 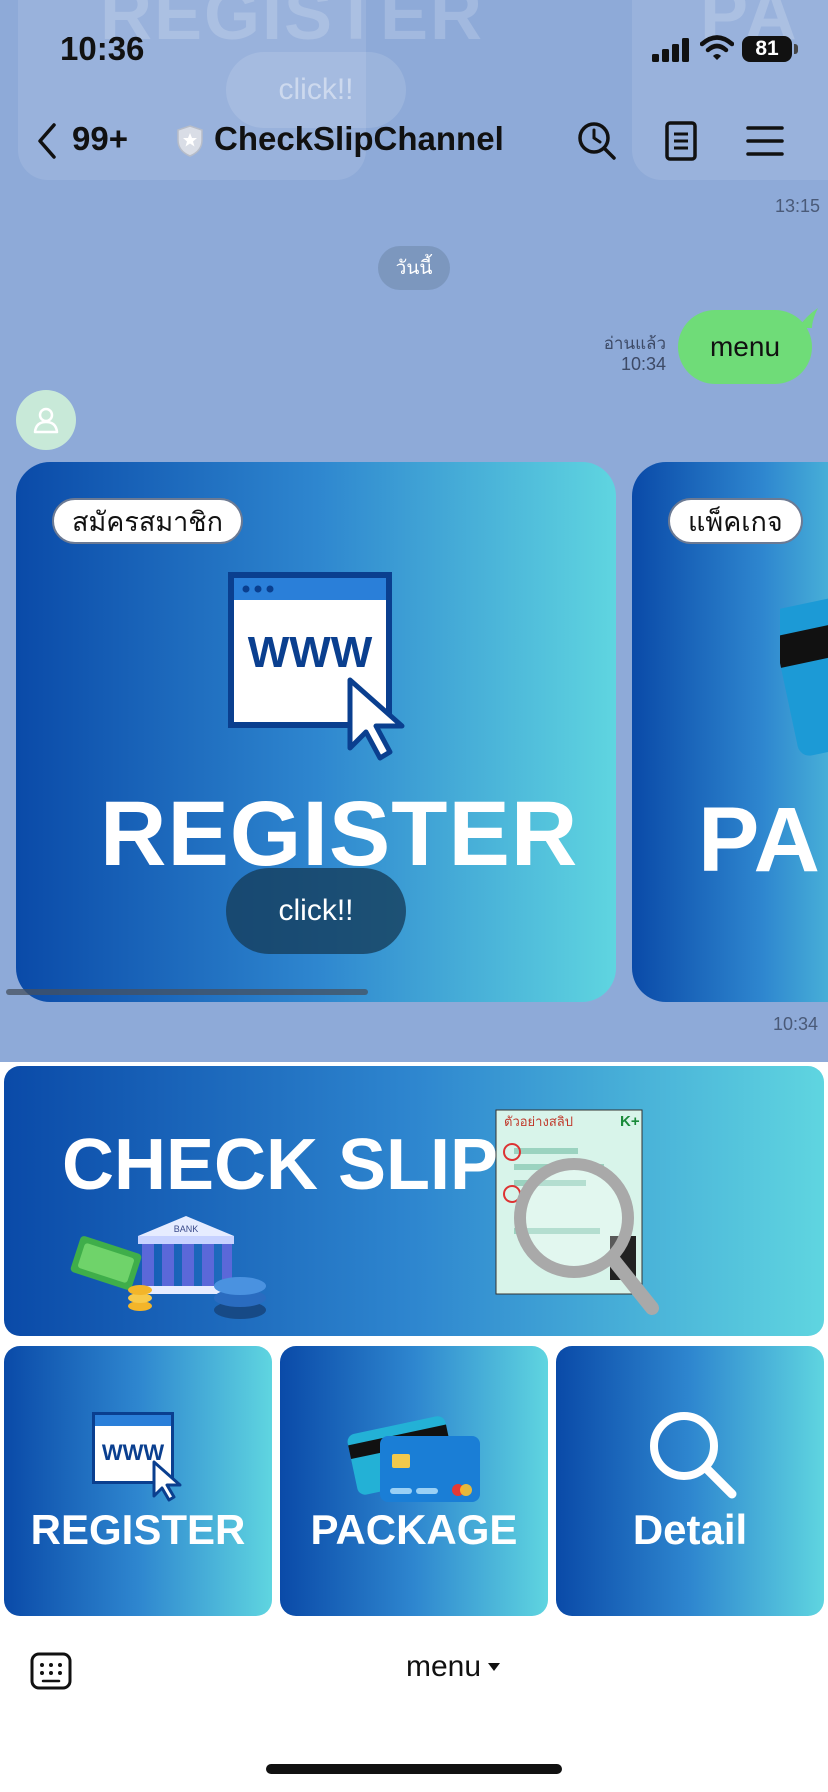 What do you see at coordinates (102, 48) in the screenshot?
I see `status-time: 10:36` at bounding box center [102, 48].